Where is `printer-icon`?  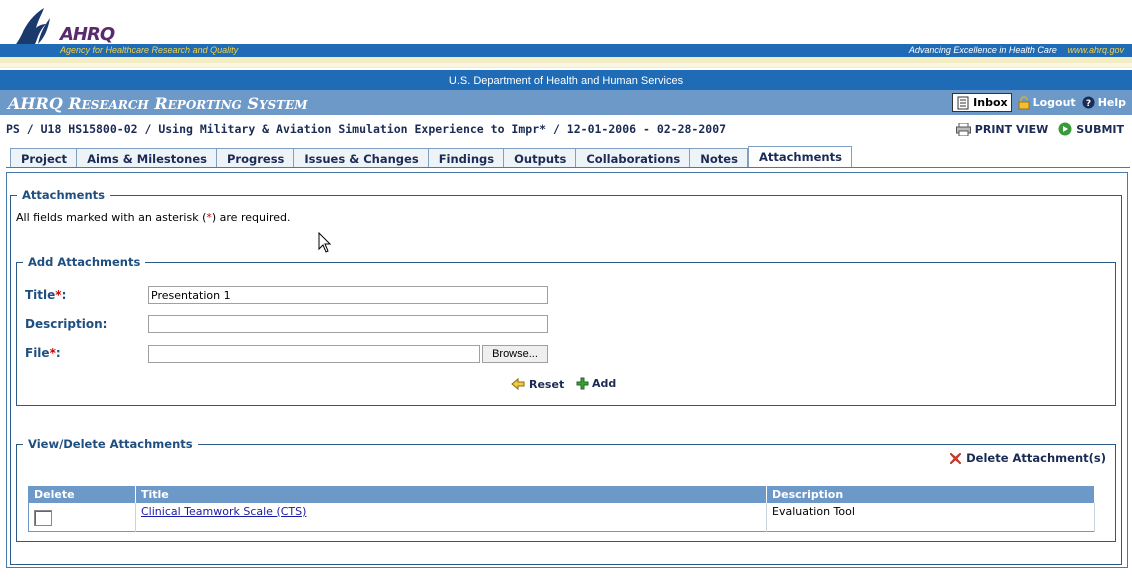 printer-icon is located at coordinates (963, 129).